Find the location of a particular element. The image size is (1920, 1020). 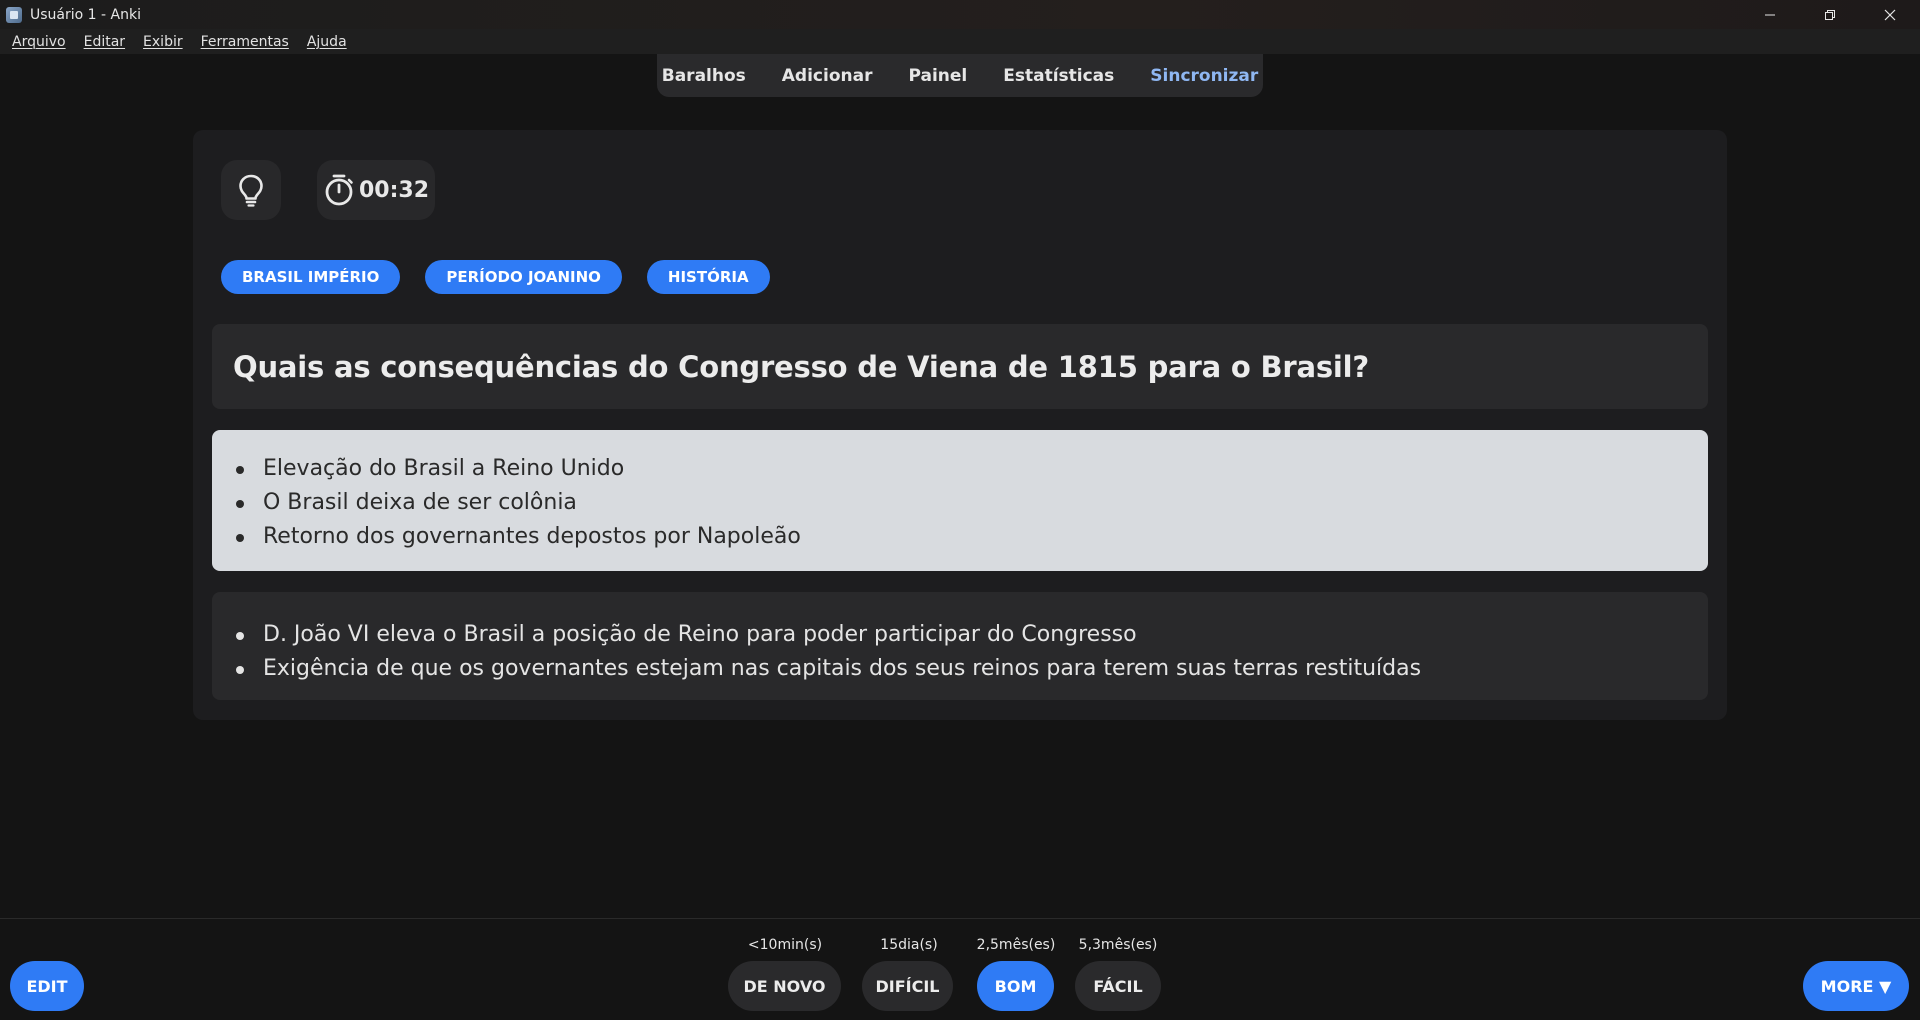

close-icon is located at coordinates (1890, 14).